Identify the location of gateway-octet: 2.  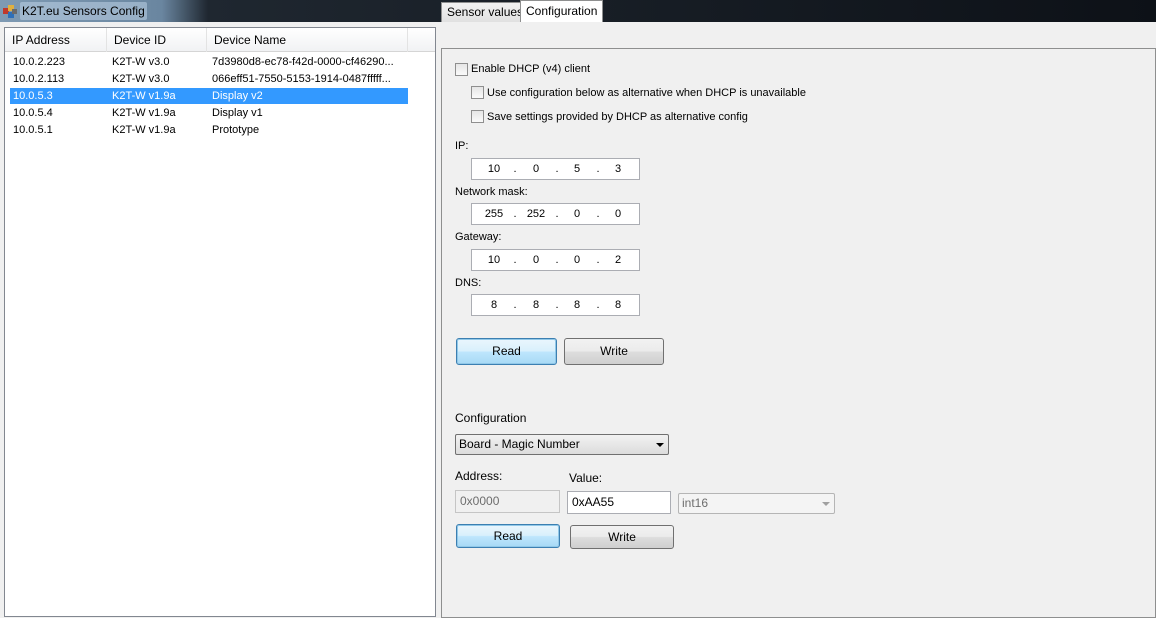
(618, 260).